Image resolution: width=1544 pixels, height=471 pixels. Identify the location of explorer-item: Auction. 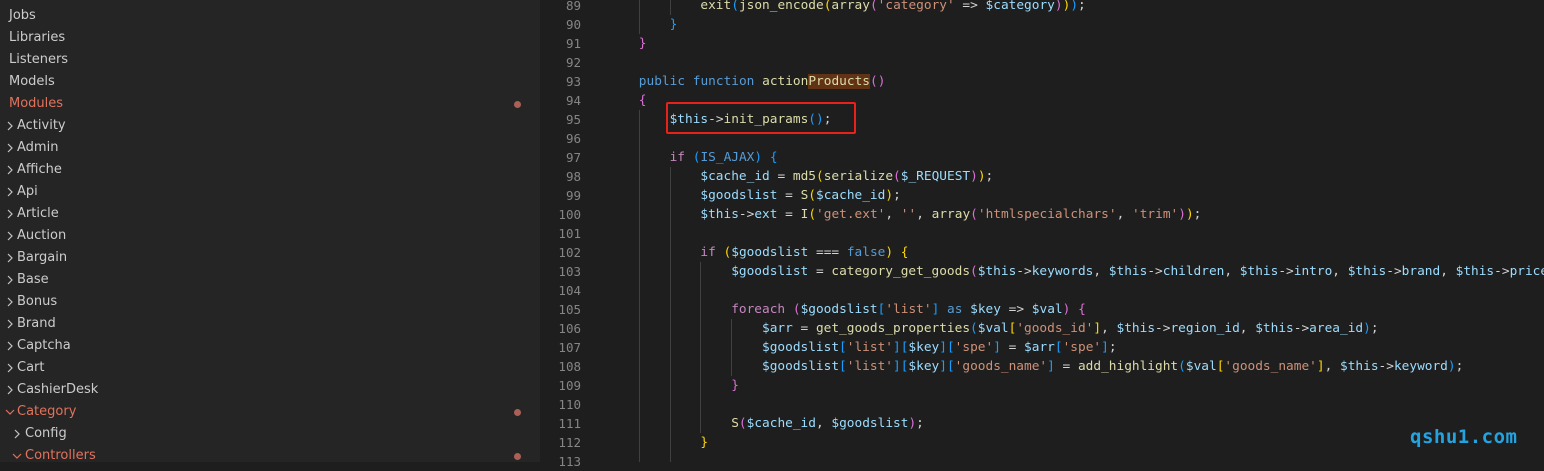
(270, 236).